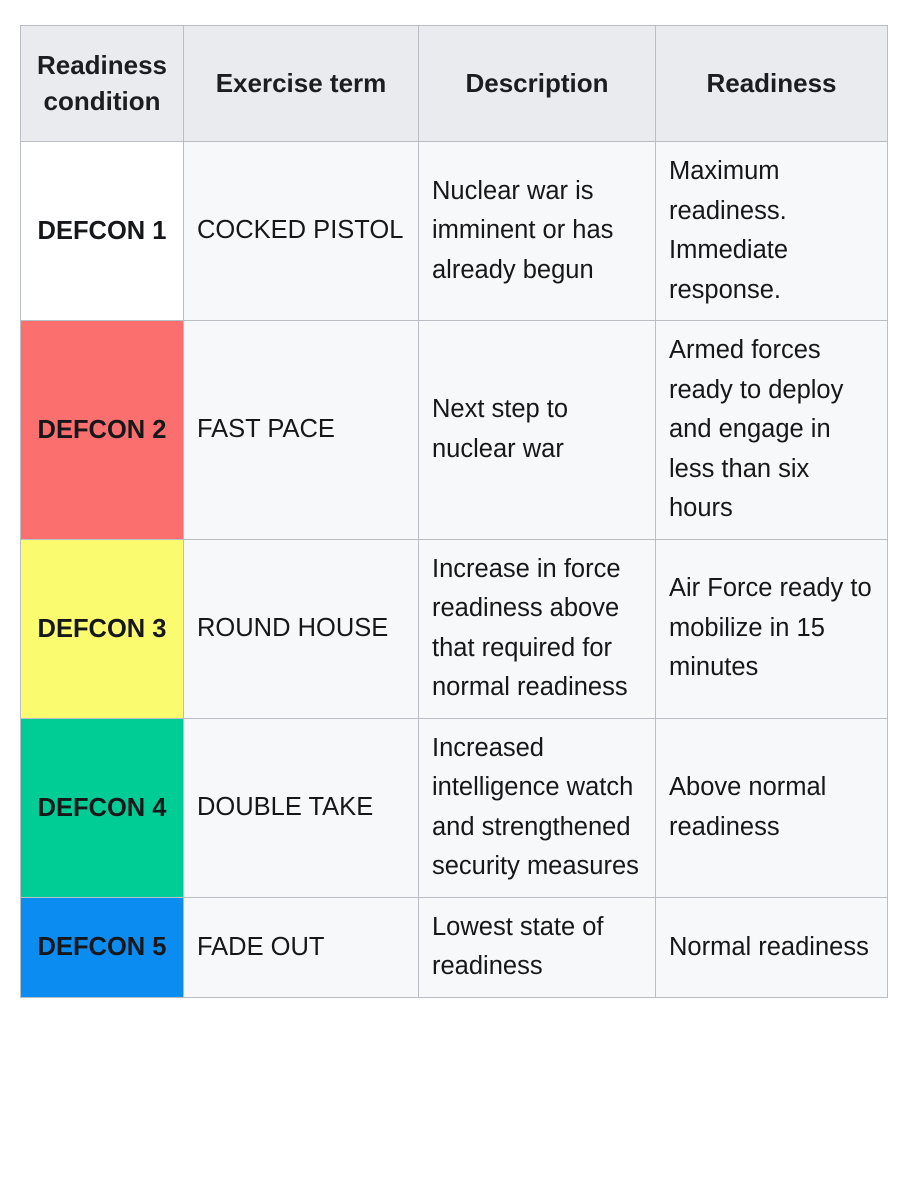  I want to click on defcon-4-condition-cell: DEFCON 4, so click(102, 807).